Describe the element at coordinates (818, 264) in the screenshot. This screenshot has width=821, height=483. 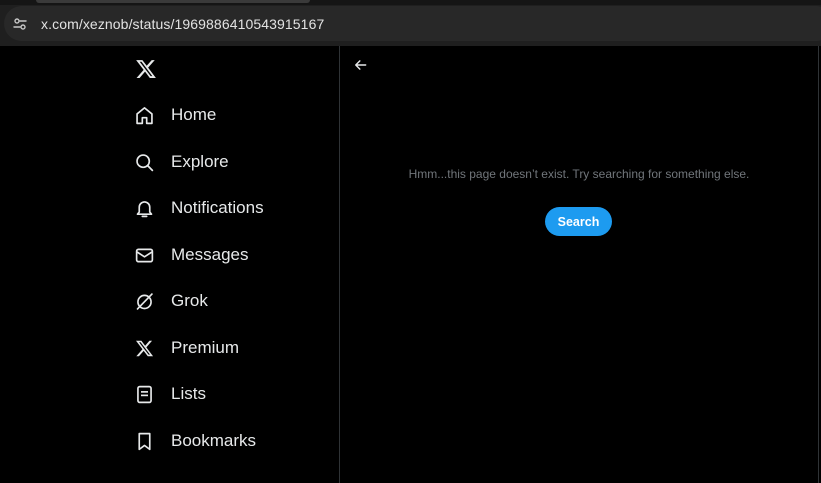
I see `column-divider-right` at that location.